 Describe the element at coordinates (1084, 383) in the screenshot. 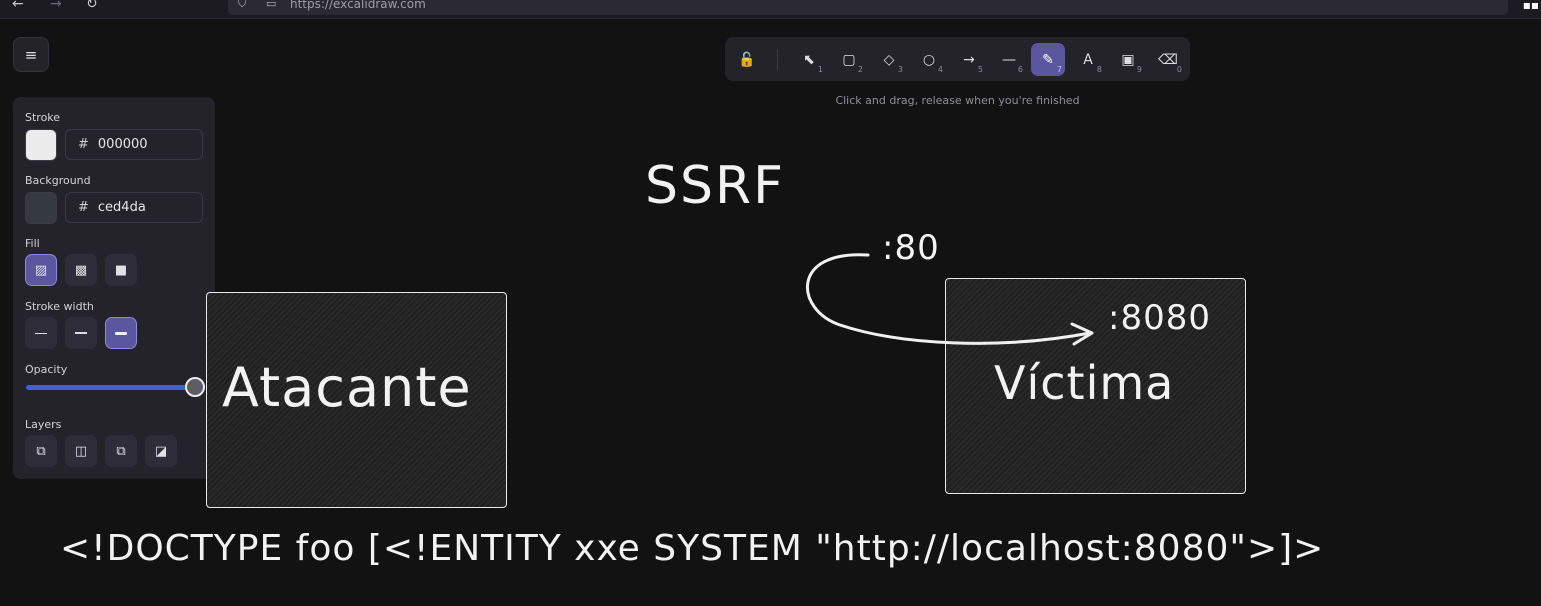

I see `victim-label: Víctima` at that location.